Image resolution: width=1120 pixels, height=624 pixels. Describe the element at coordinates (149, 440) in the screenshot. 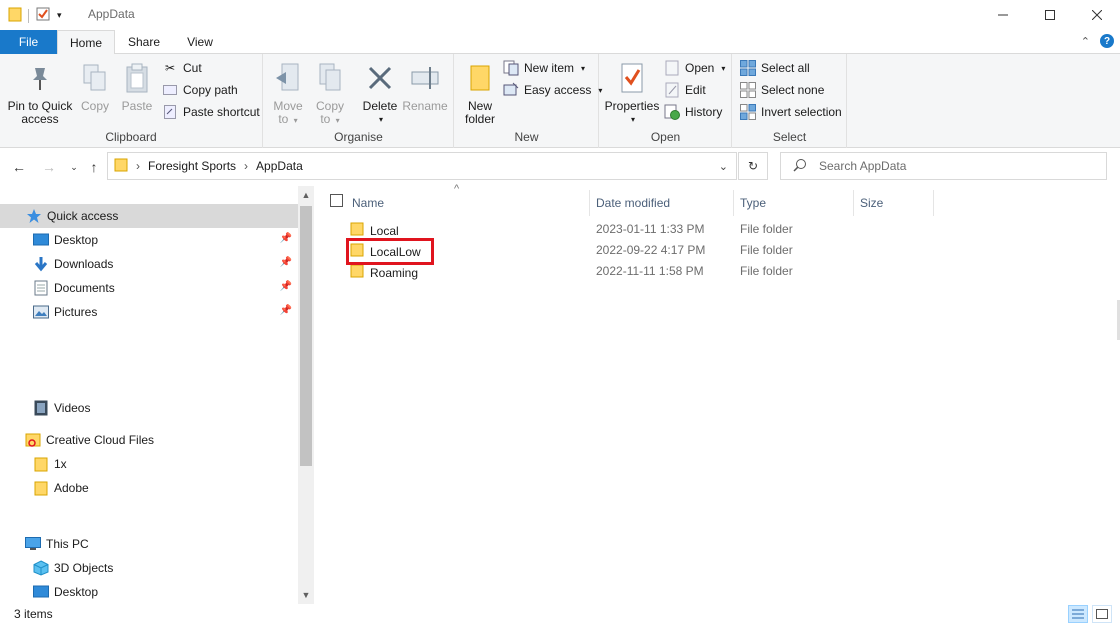

I see `nav-item-creative-cloud-files: Creative Cloud Files` at that location.